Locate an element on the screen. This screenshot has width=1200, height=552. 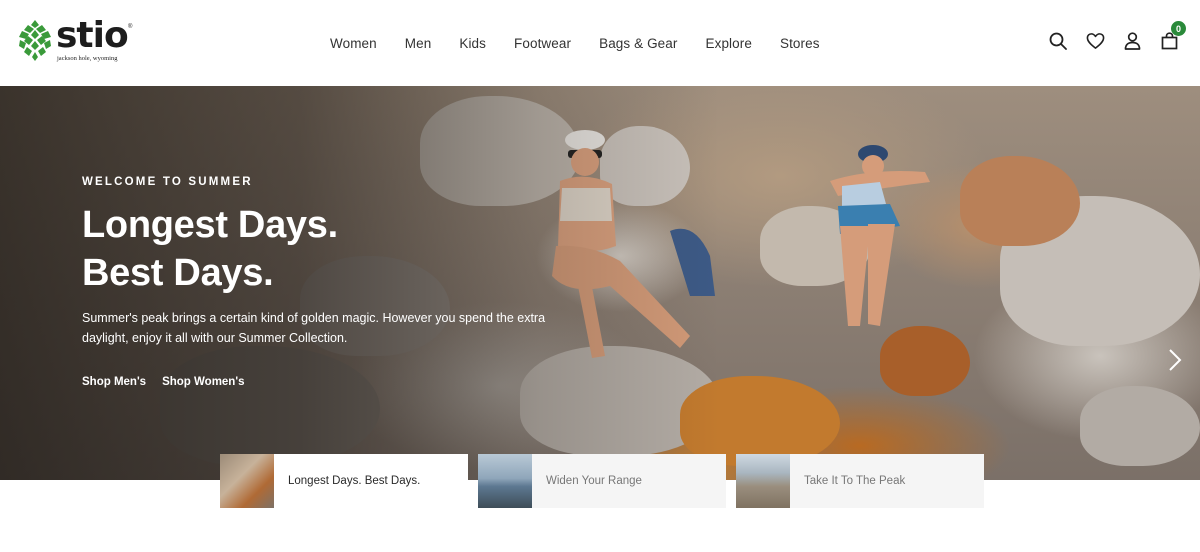
registered-mark: ® is located at coordinates (130, 27).